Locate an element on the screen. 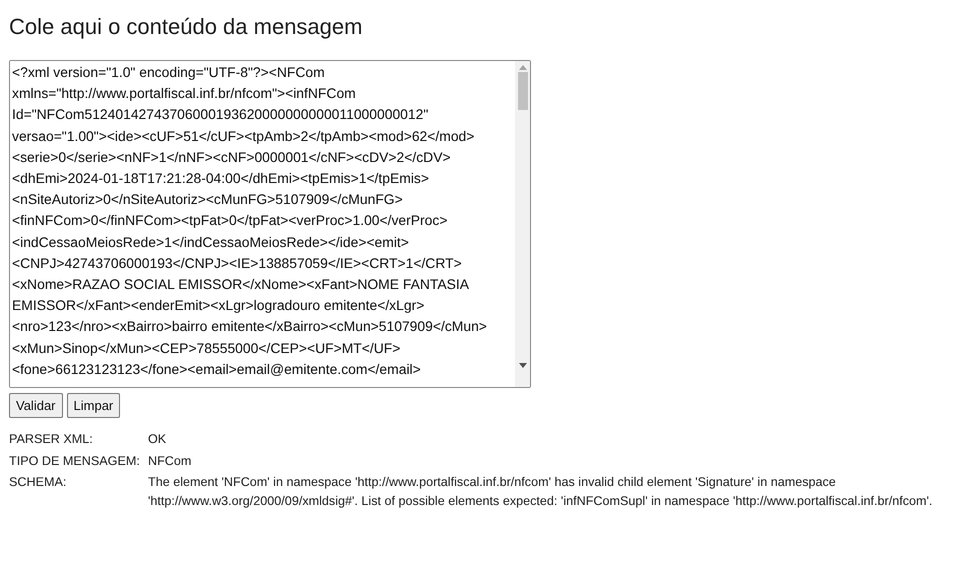 Image resolution: width=967 pixels, height=573 pixels. scroll-up-arrow-icon is located at coordinates (522, 67).